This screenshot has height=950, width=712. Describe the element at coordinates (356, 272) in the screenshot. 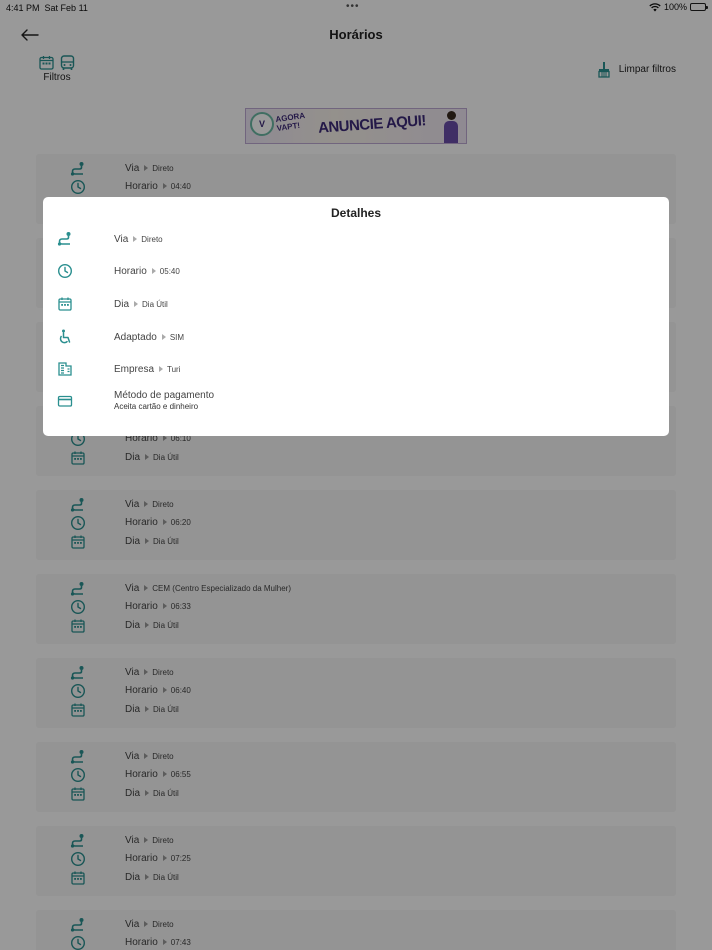

I see `detail-row-horario: Horario 05:40` at that location.